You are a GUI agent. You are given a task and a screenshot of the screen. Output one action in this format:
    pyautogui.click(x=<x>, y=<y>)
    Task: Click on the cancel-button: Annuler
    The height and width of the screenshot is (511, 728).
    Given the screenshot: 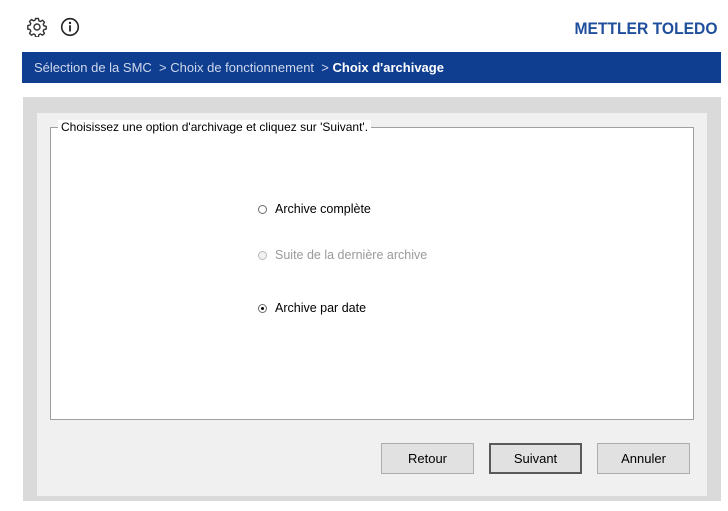 What is the action you would take?
    pyautogui.click(x=643, y=458)
    